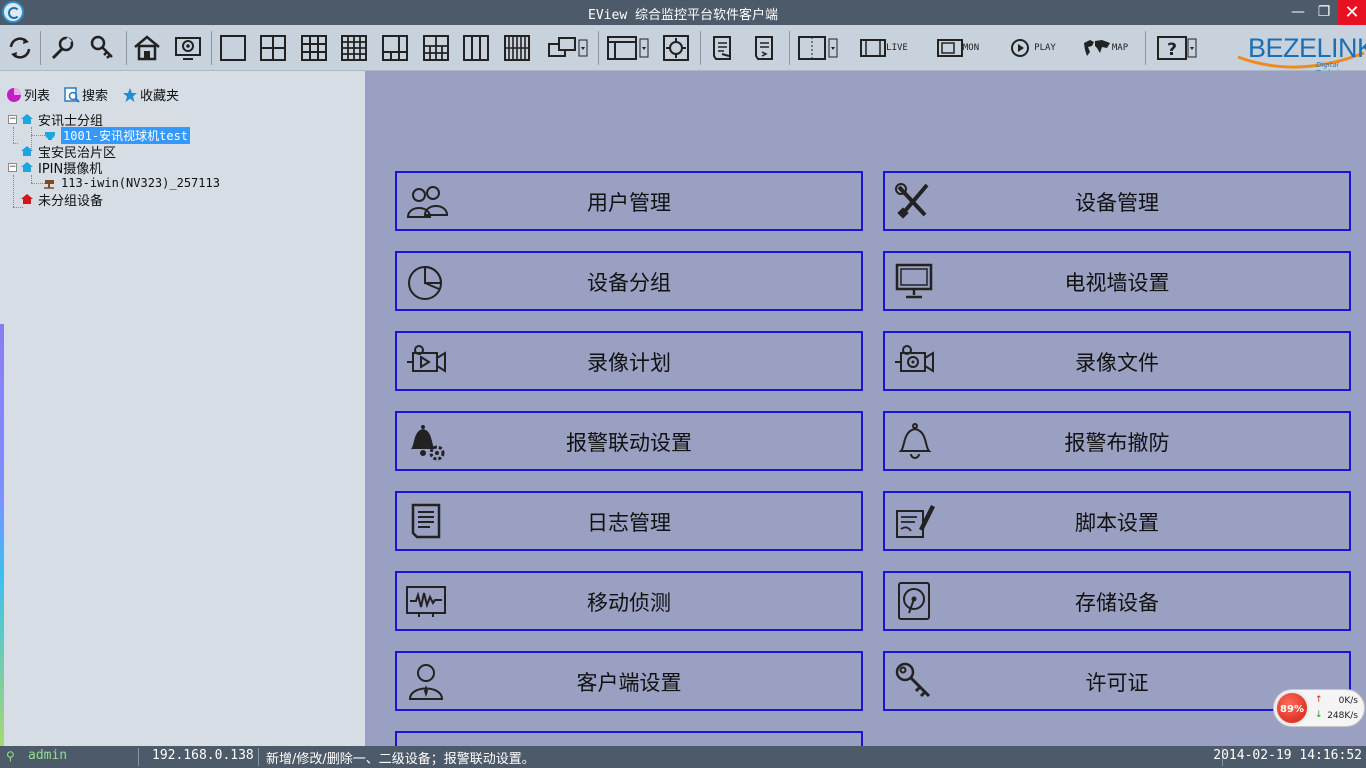 This screenshot has width=1366, height=768. What do you see at coordinates (49, 184) in the screenshot?
I see `bullet-camera-icon` at bounding box center [49, 184].